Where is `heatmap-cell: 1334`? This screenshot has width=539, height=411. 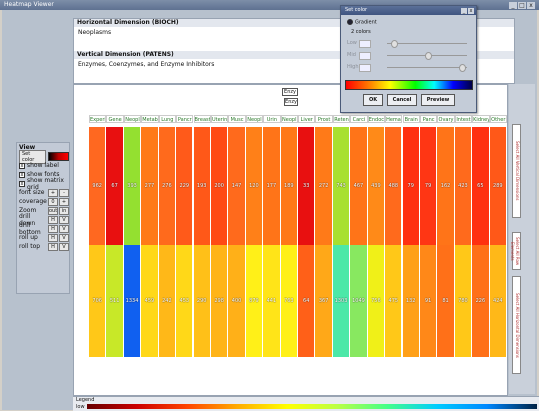 heatmap-cell: 1334 is located at coordinates (132, 301).